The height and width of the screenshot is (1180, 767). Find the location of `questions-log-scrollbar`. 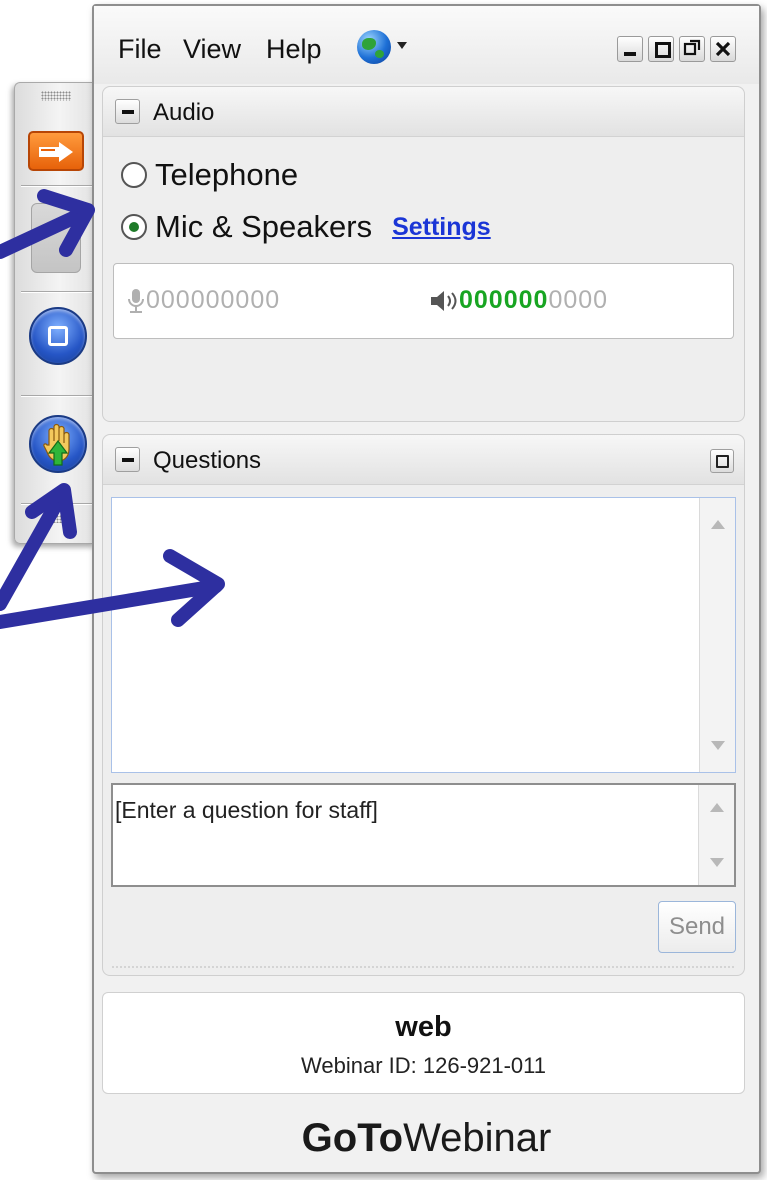

questions-log-scrollbar is located at coordinates (717, 635).